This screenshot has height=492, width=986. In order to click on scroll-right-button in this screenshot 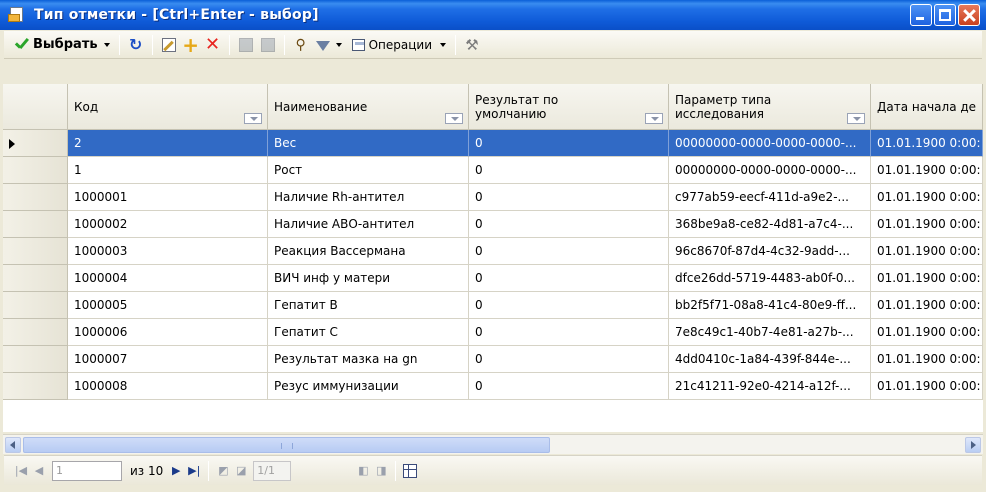, I will do `click(973, 445)`.